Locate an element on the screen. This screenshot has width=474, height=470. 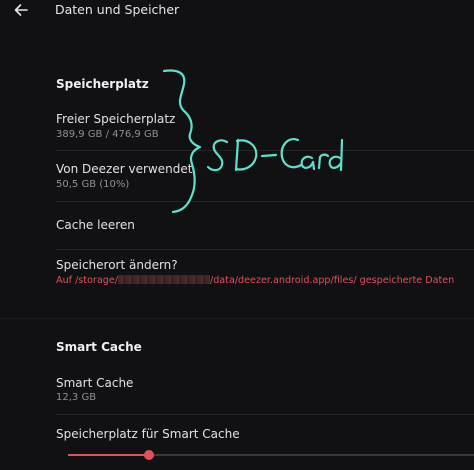
change-location-label: Speicherort ändern? is located at coordinates (117, 265).